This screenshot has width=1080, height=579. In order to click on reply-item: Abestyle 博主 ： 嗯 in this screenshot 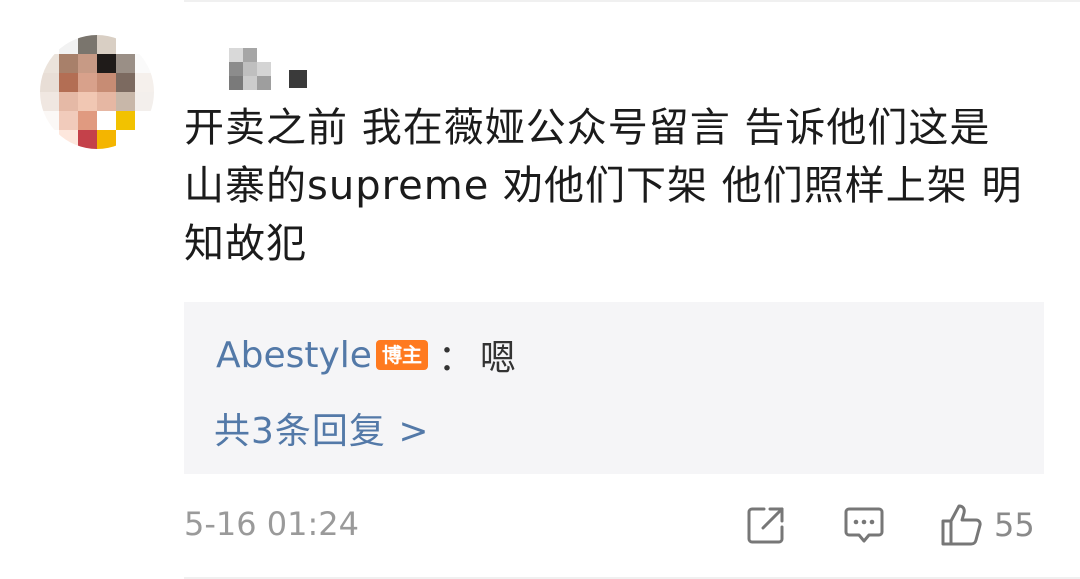, I will do `click(366, 355)`.